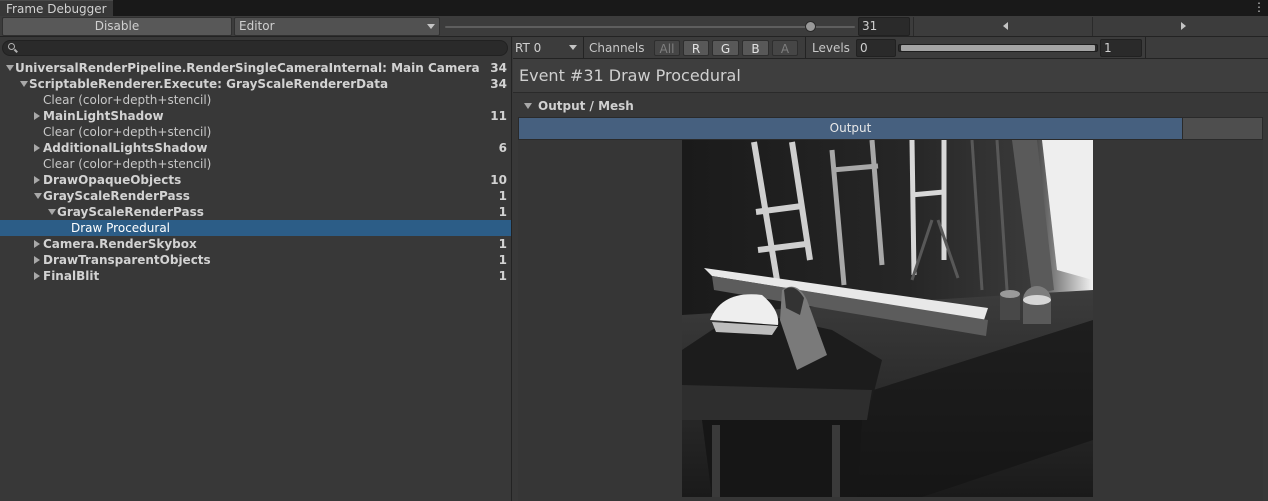  What do you see at coordinates (257, 26) in the screenshot?
I see `target-dropdown-label: Editor` at bounding box center [257, 26].